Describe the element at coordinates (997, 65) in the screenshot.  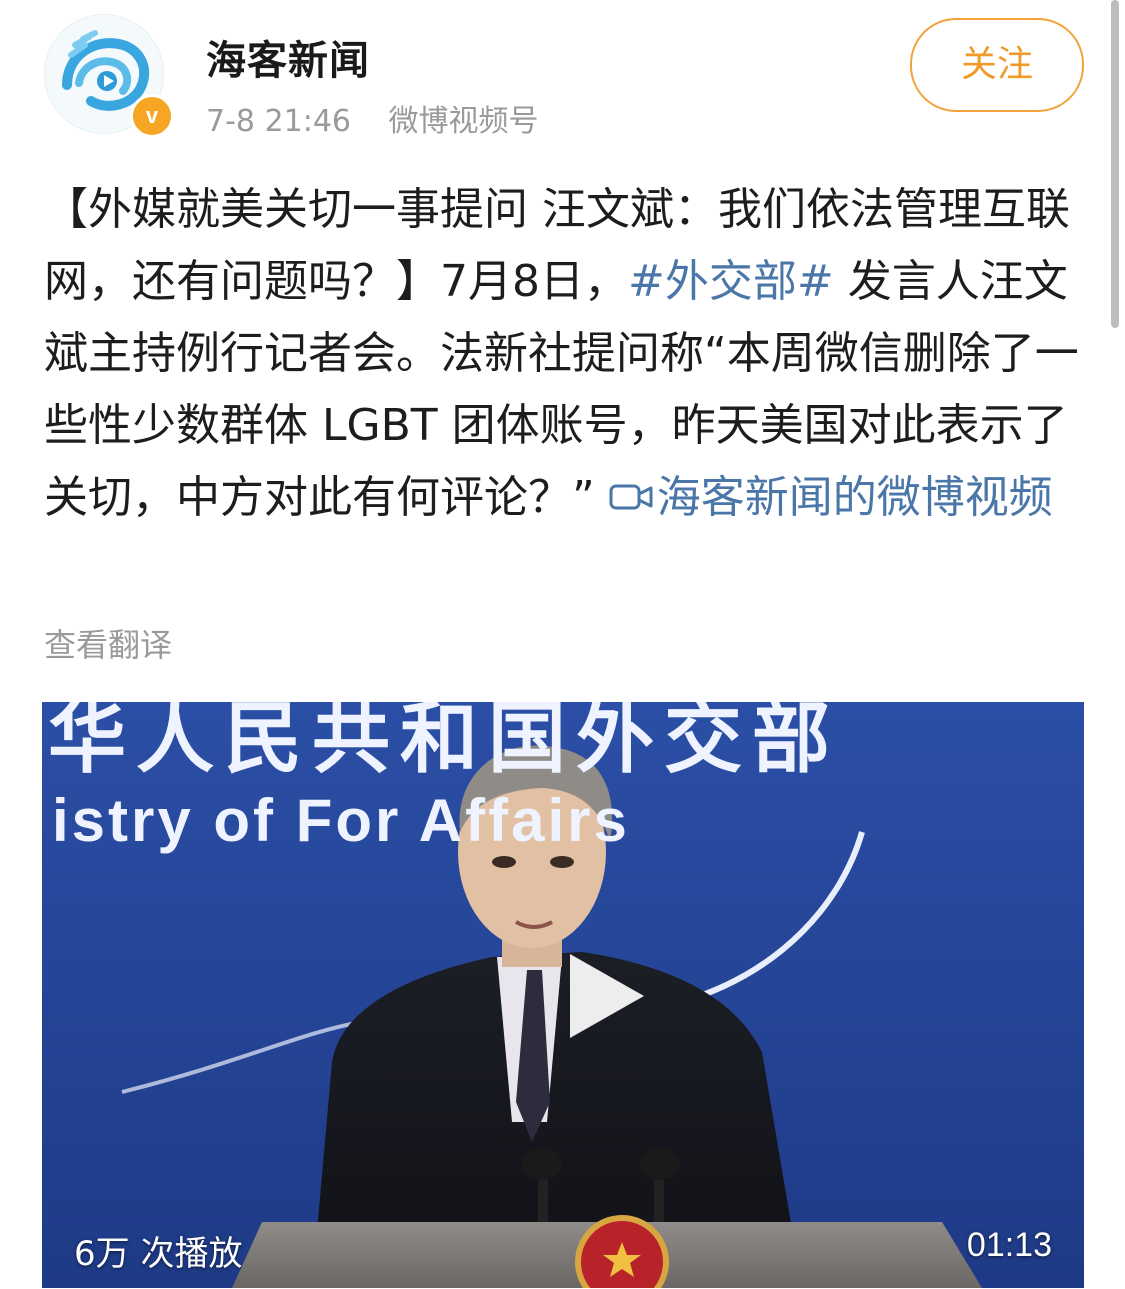
I see `follow-button: 关注` at that location.